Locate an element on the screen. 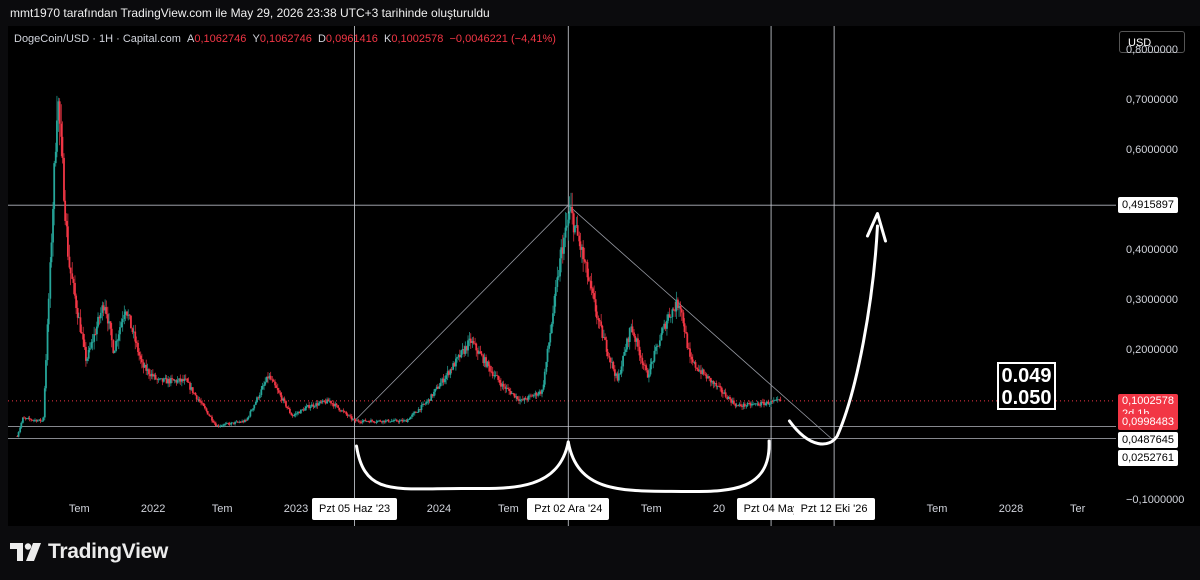 The width and height of the screenshot is (1200, 580). price-tag: 0,4915897 is located at coordinates (1148, 205).